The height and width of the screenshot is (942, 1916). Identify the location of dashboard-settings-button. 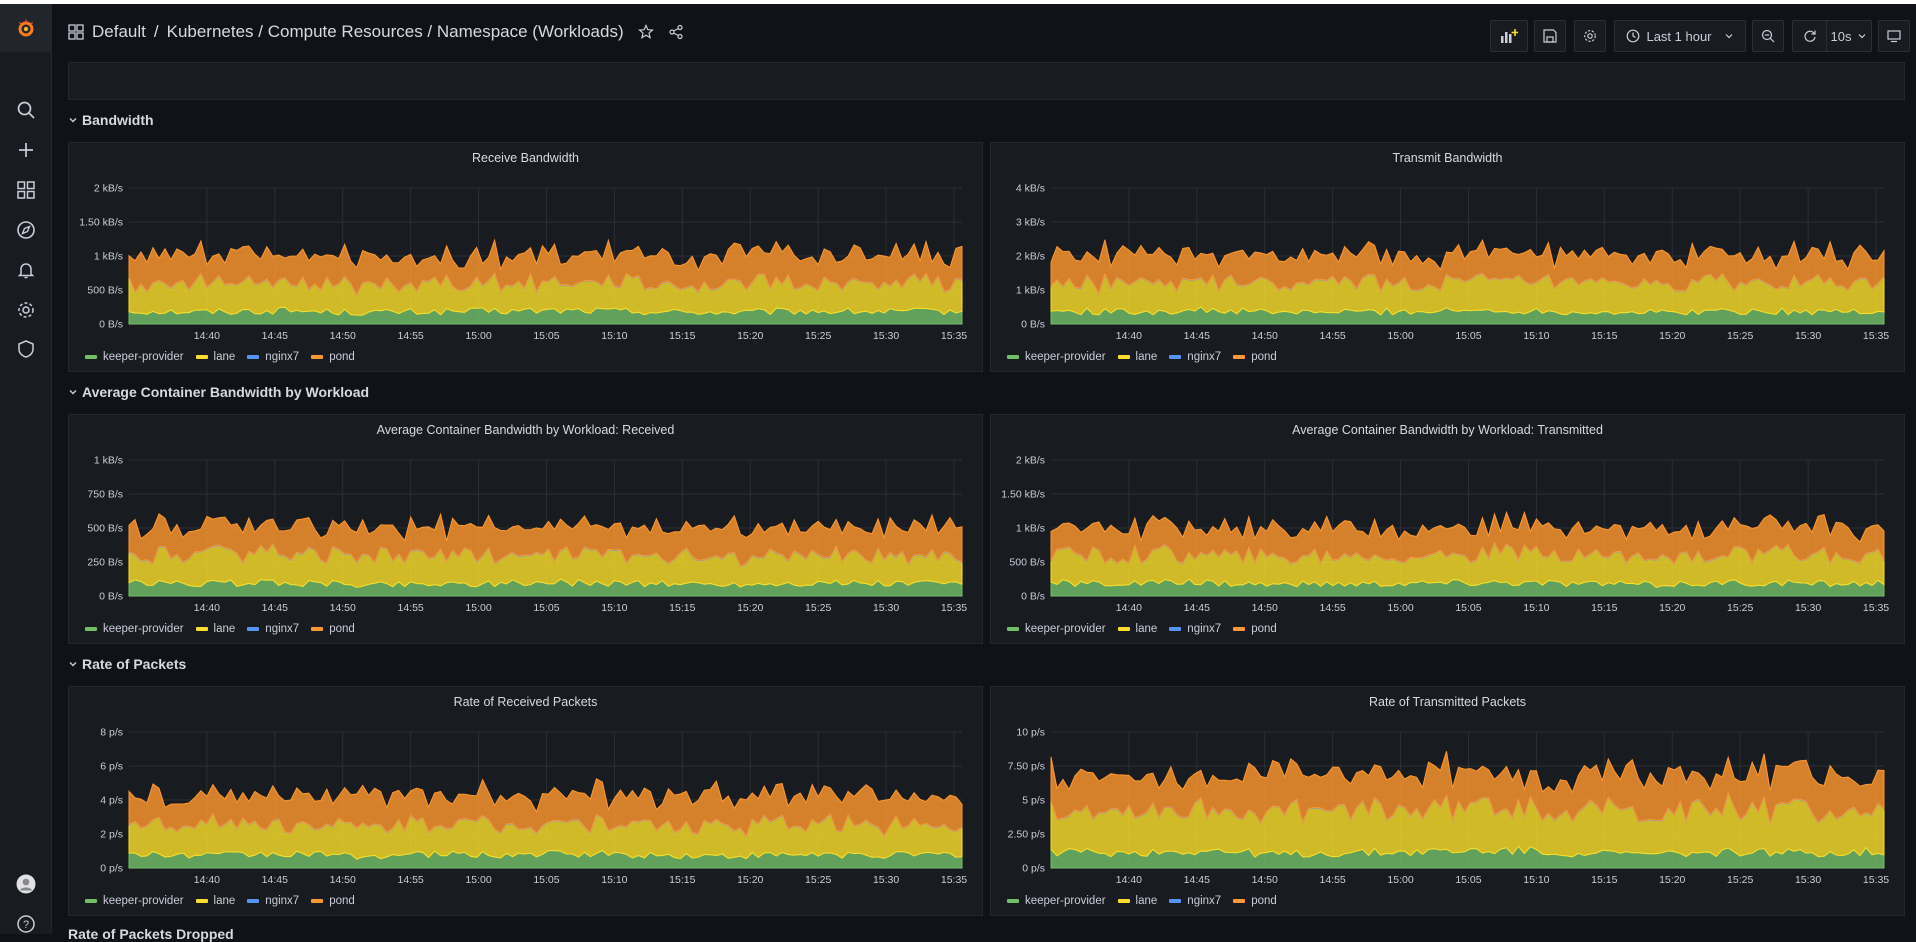
(1590, 36).